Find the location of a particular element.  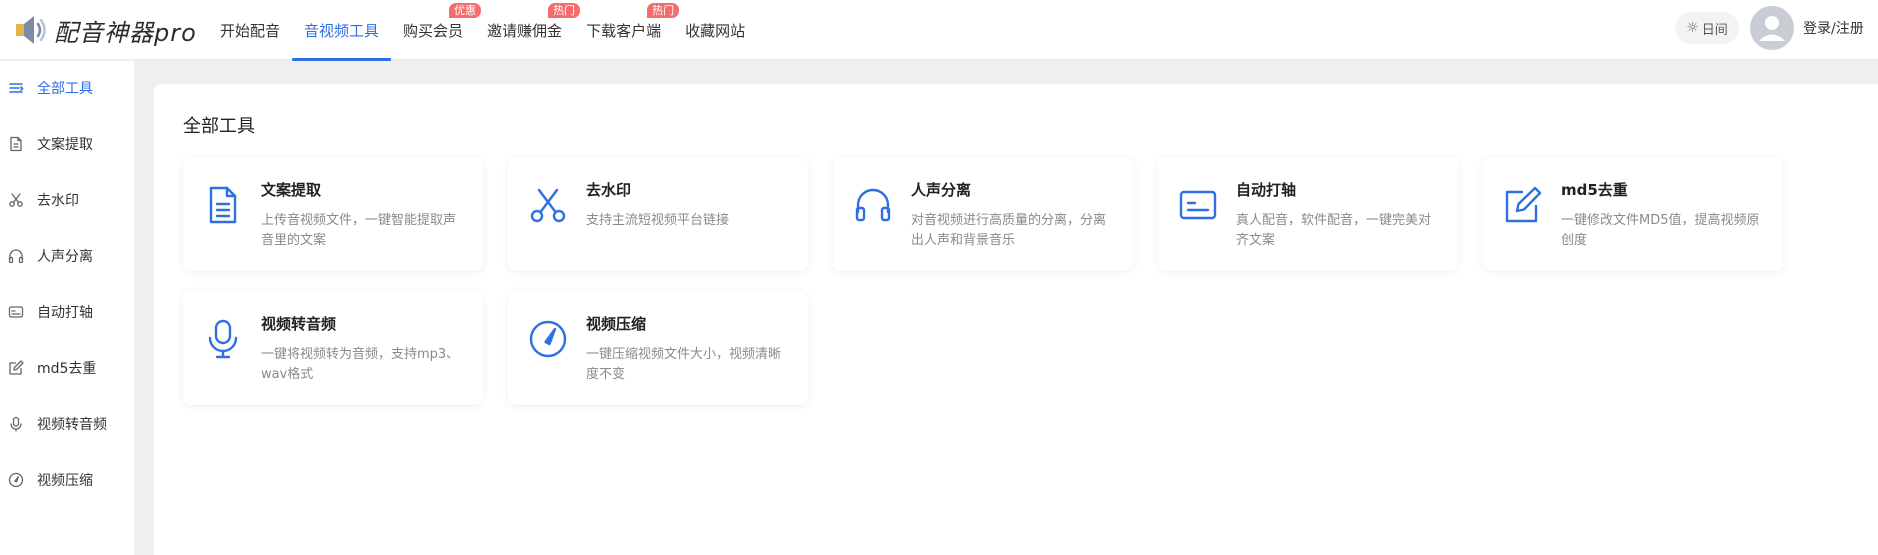

tool-title: 视频压缩 is located at coordinates (616, 324).